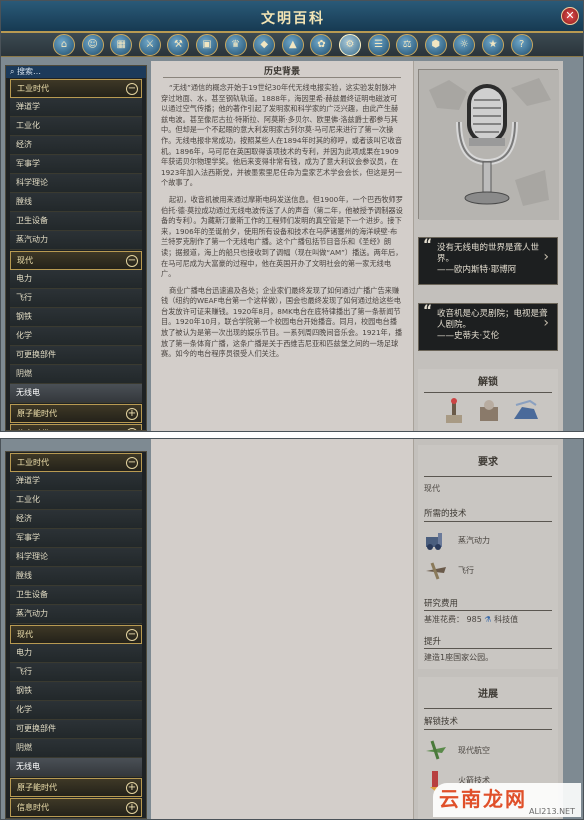  What do you see at coordinates (474, 619) in the screenshot?
I see `cost-value: 985` at bounding box center [474, 619].